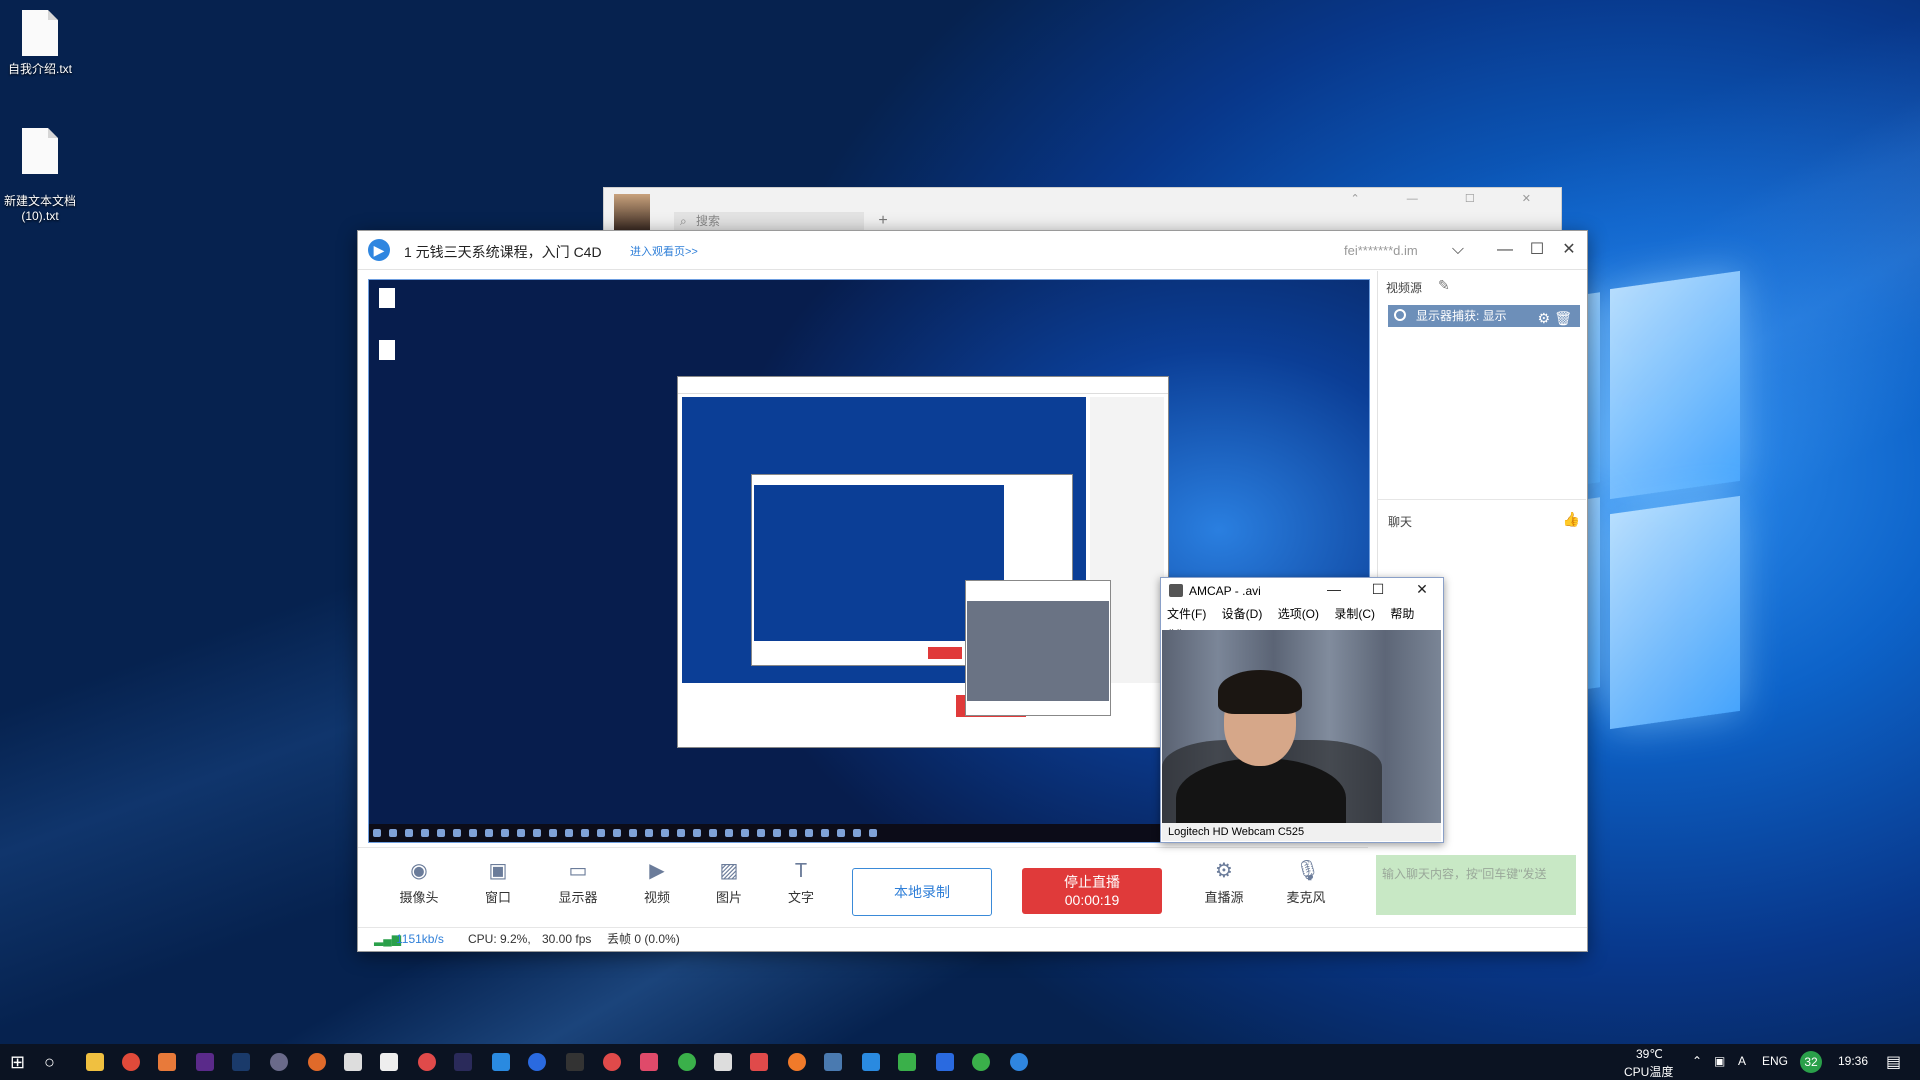 This screenshot has height=1080, width=1920. I want to click on local-record-button: 本地录制, so click(922, 892).